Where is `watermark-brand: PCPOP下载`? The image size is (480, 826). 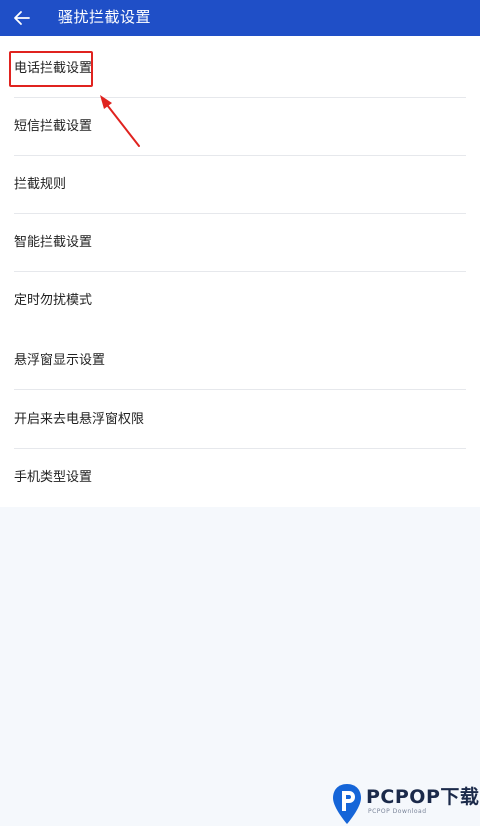
watermark-brand: PCPOP下载 is located at coordinates (423, 797).